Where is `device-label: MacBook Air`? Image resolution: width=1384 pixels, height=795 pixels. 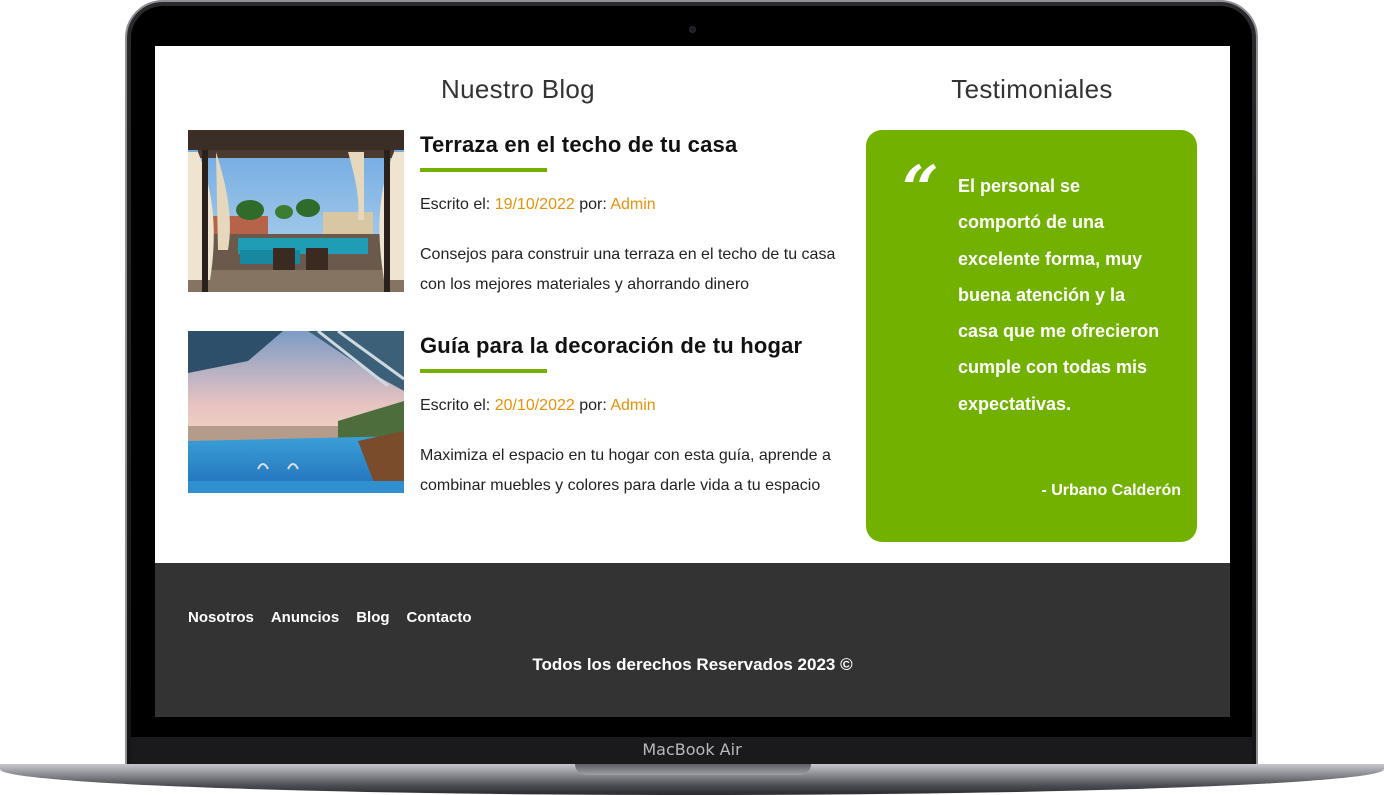 device-label: MacBook Air is located at coordinates (692, 749).